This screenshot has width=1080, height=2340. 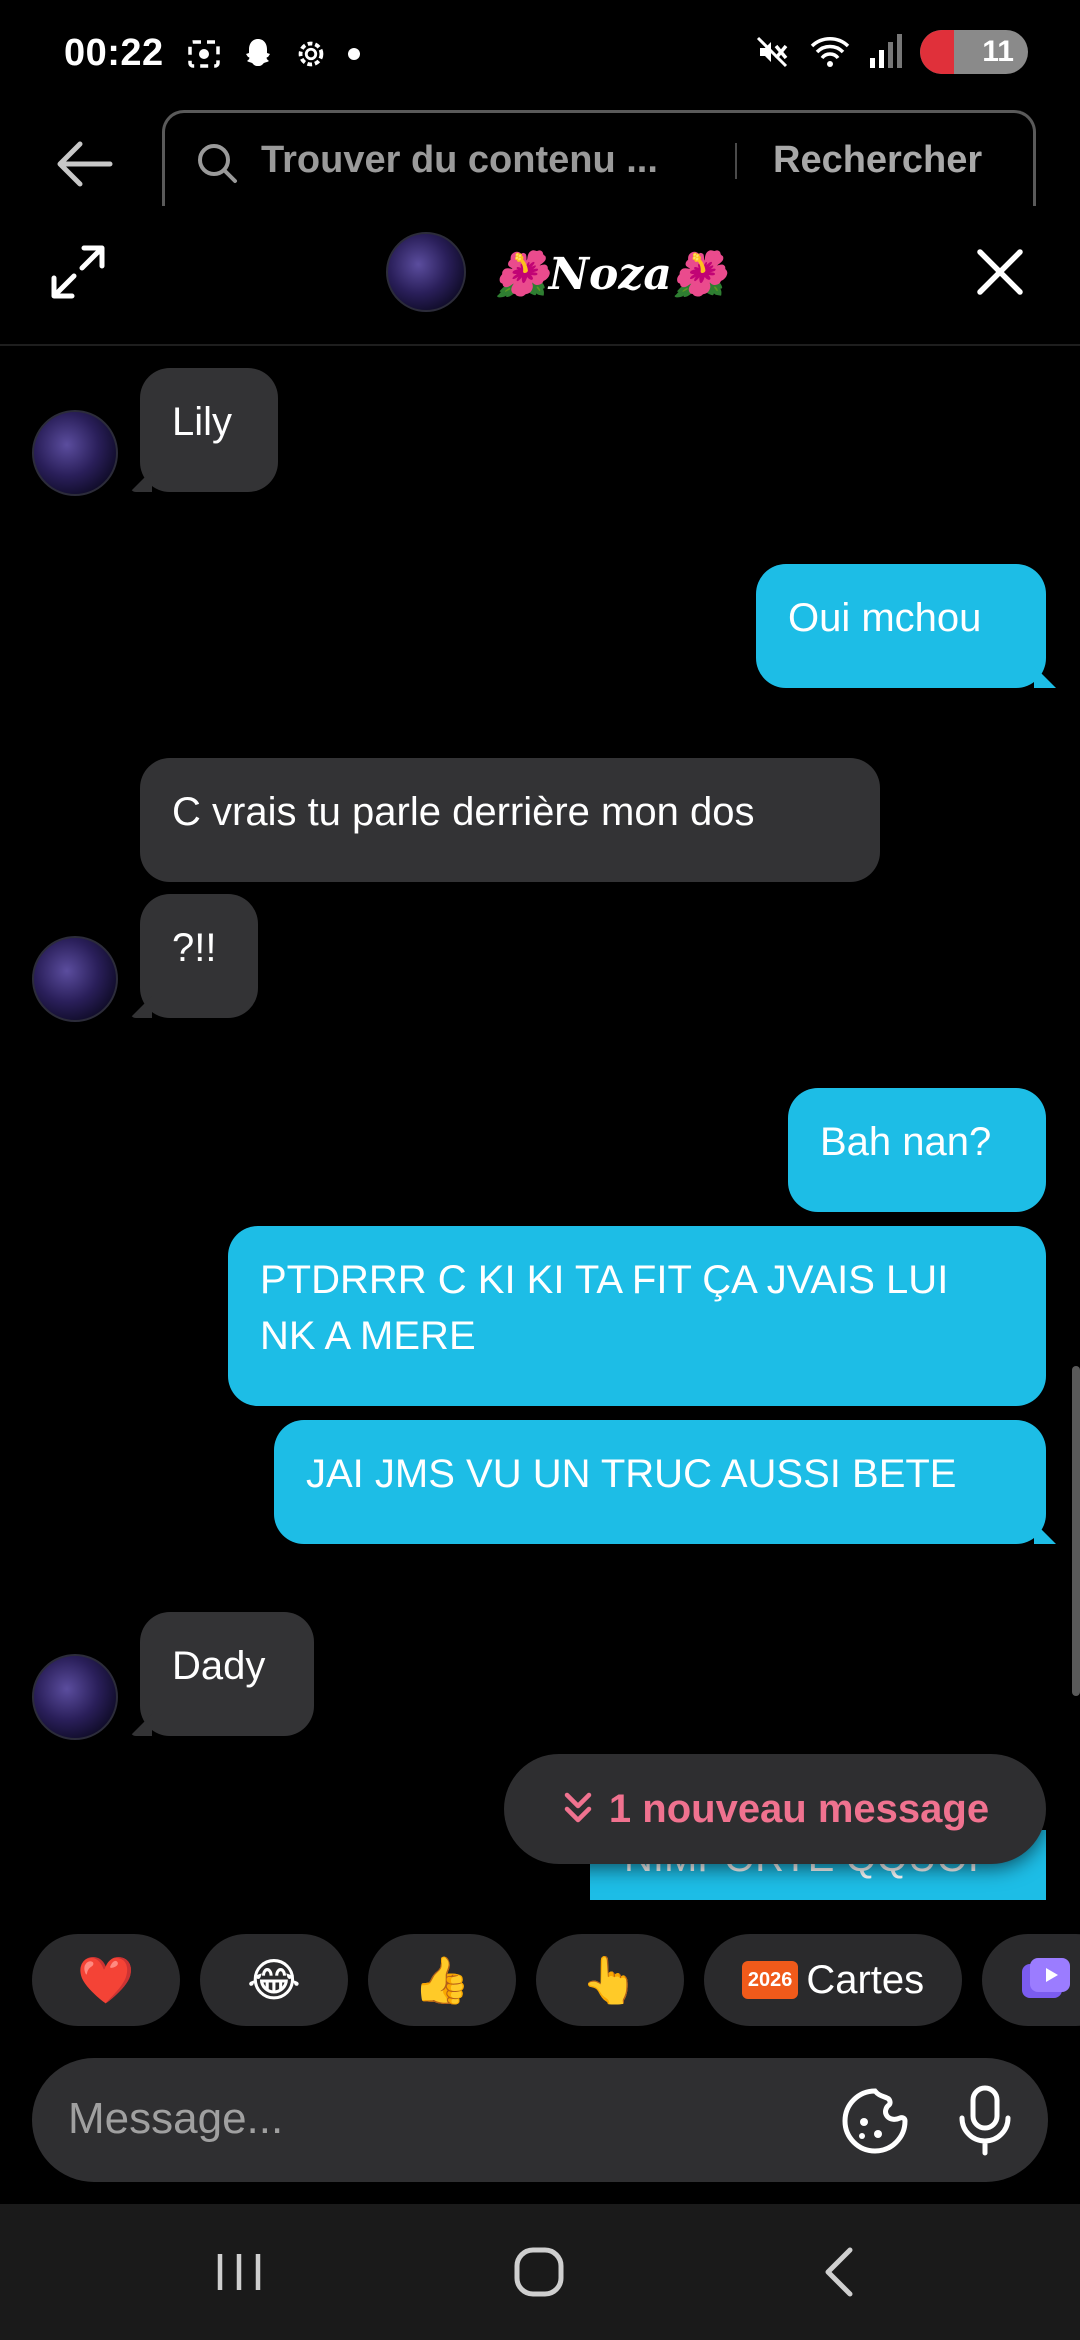 I want to click on back-arrow-icon, so click(x=84, y=164).